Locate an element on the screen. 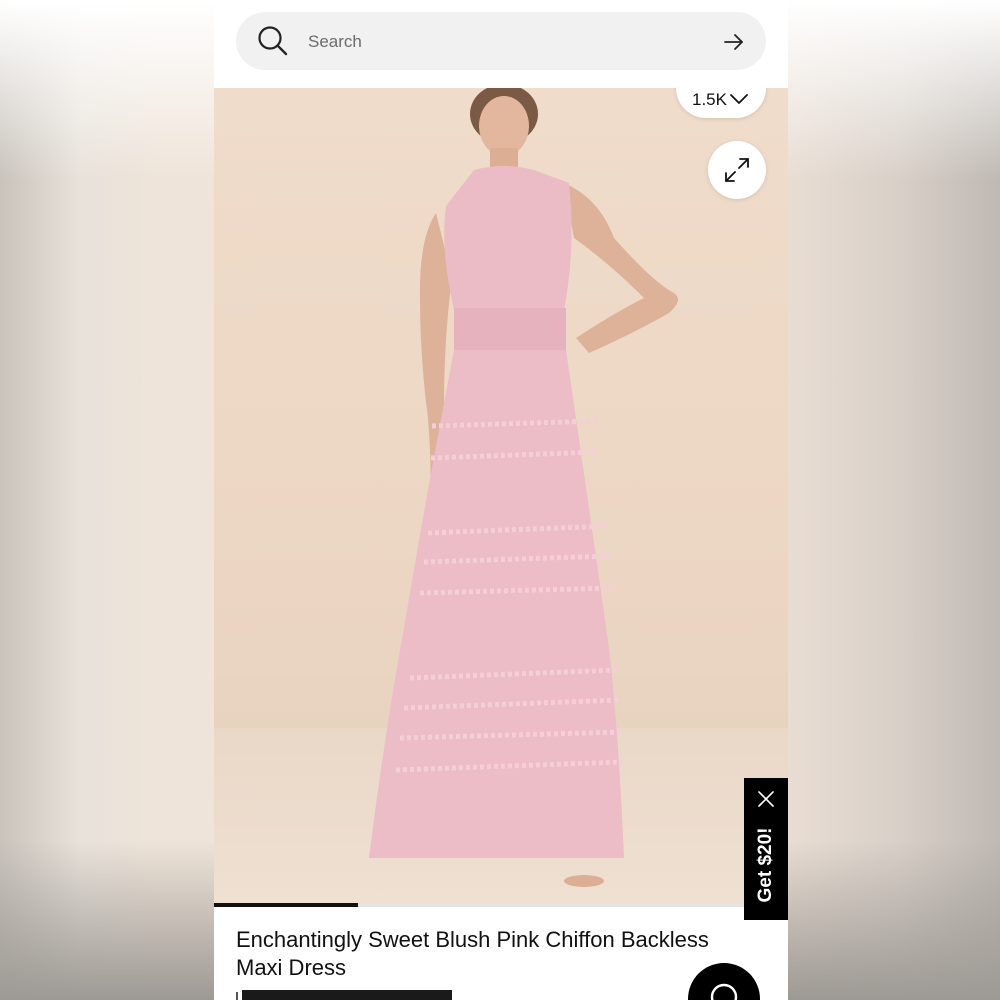 Image resolution: width=1000 pixels, height=1000 pixels. carousel-progress-fill is located at coordinates (286, 905).